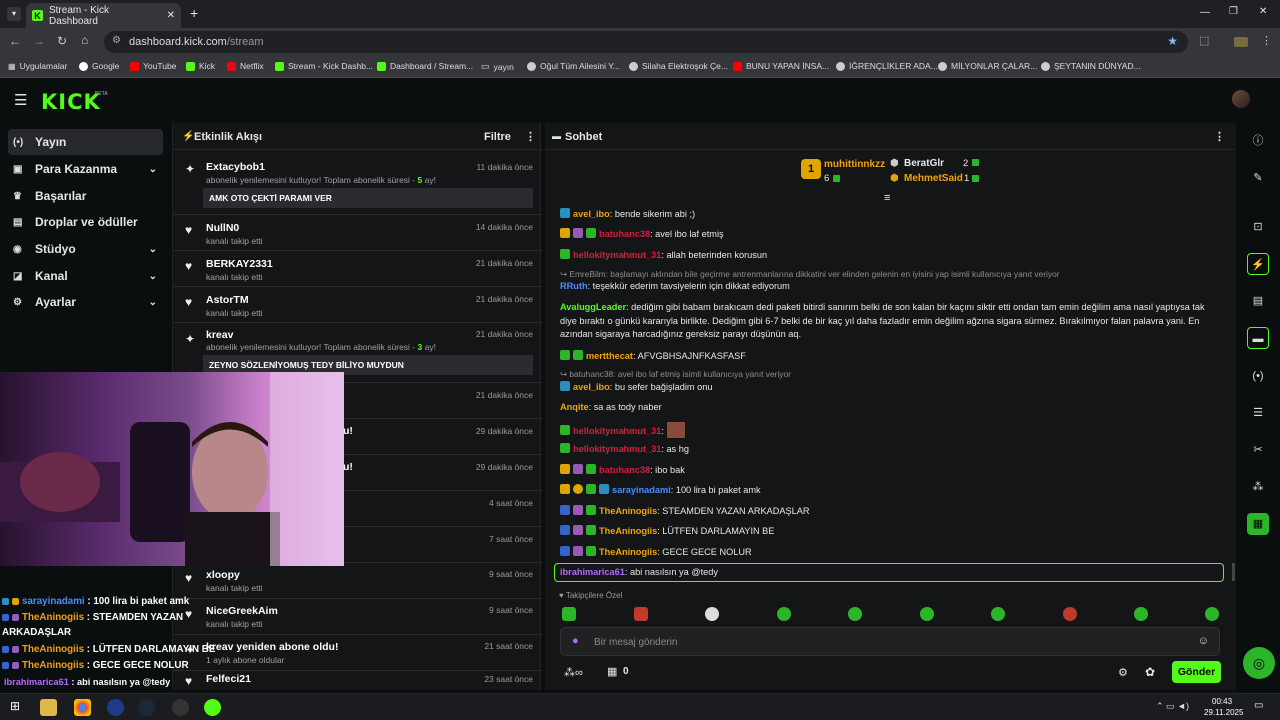 The width and height of the screenshot is (1280, 720). Describe the element at coordinates (1258, 376) in the screenshot. I see `broadcast-icon: (•)` at that location.